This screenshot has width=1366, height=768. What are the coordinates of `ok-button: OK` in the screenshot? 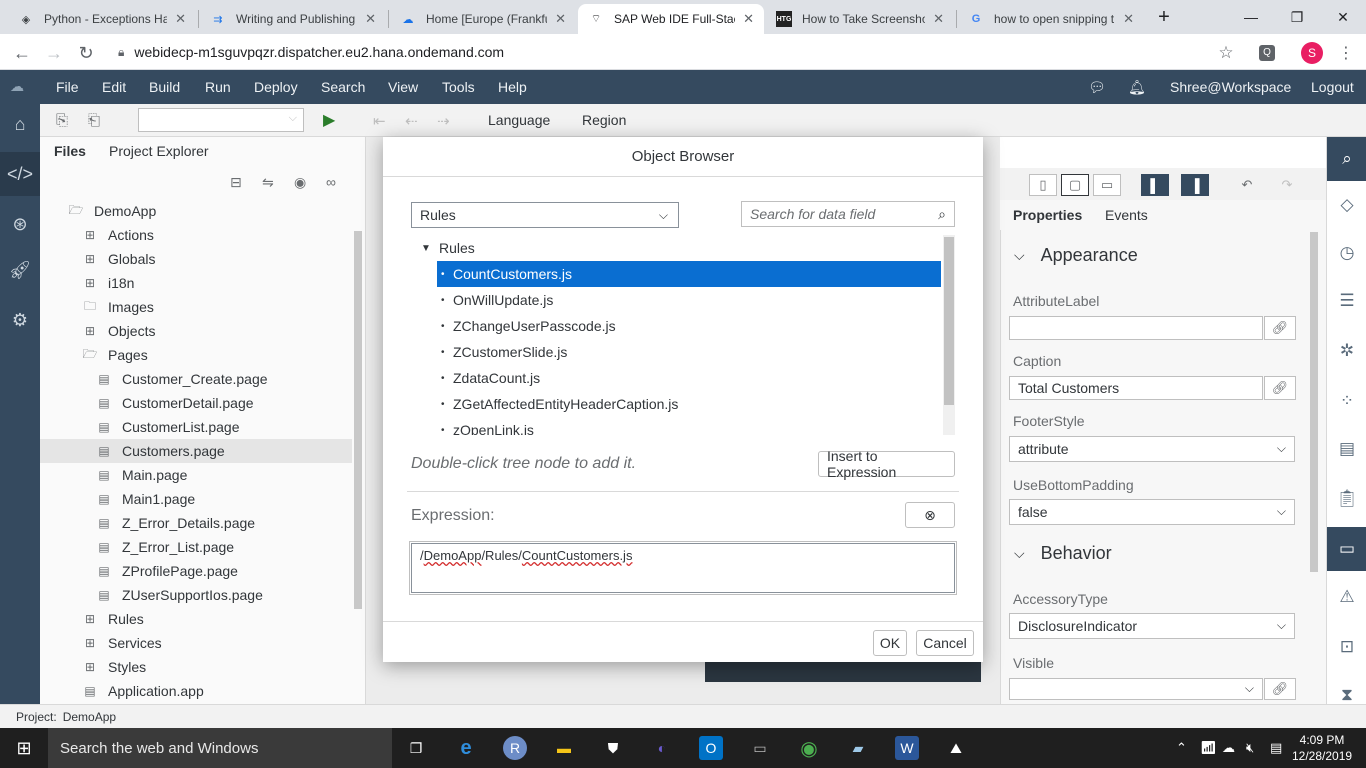 It's located at (890, 643).